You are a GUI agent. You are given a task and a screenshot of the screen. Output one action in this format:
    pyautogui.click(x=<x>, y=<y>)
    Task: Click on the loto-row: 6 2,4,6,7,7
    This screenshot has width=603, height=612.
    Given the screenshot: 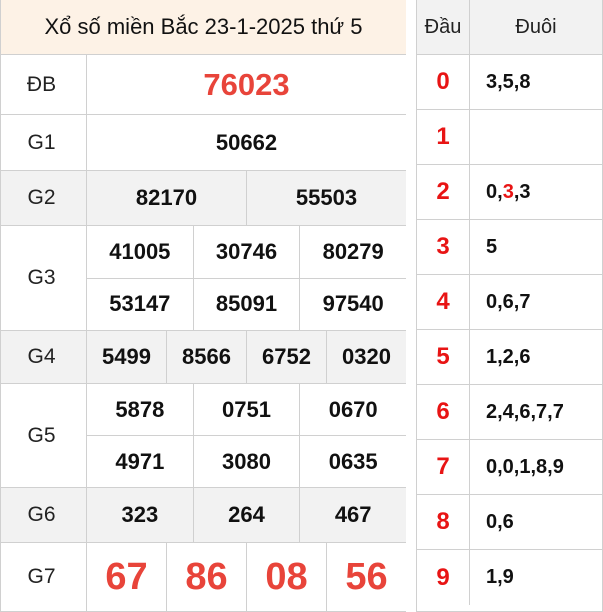 What is the action you would take?
    pyautogui.click(x=509, y=412)
    